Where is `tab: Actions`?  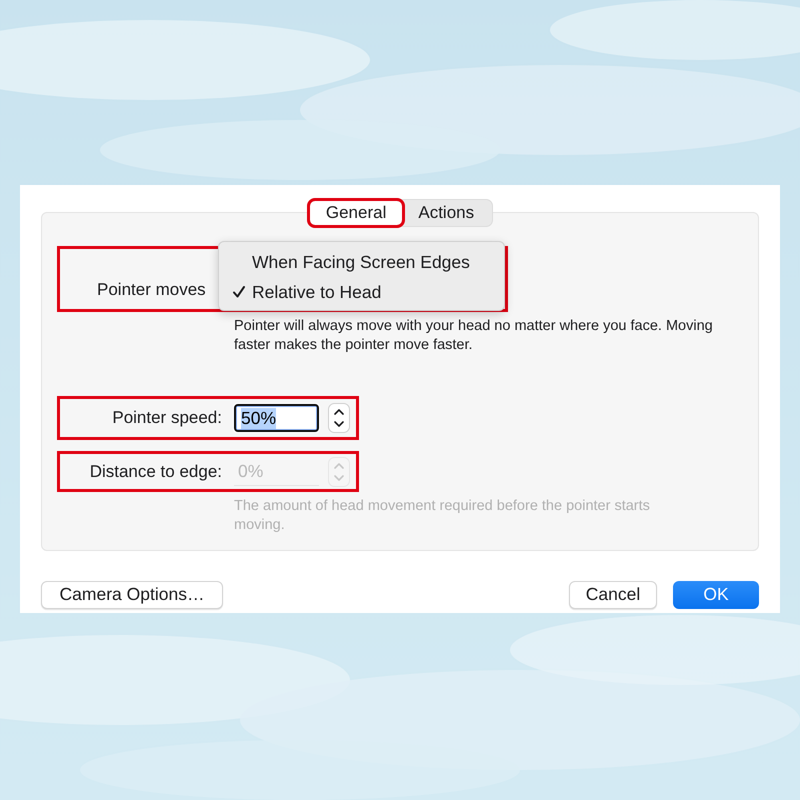
tab: Actions is located at coordinates (446, 213).